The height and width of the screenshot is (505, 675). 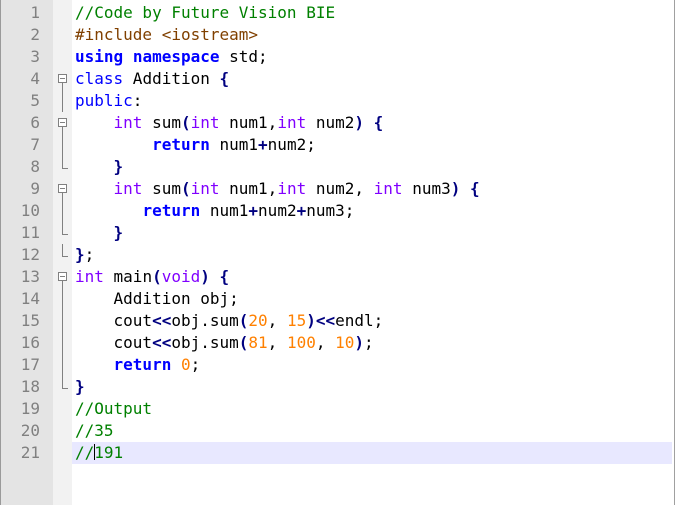 I want to click on code-line: 21 //191, so click(x=337, y=453).